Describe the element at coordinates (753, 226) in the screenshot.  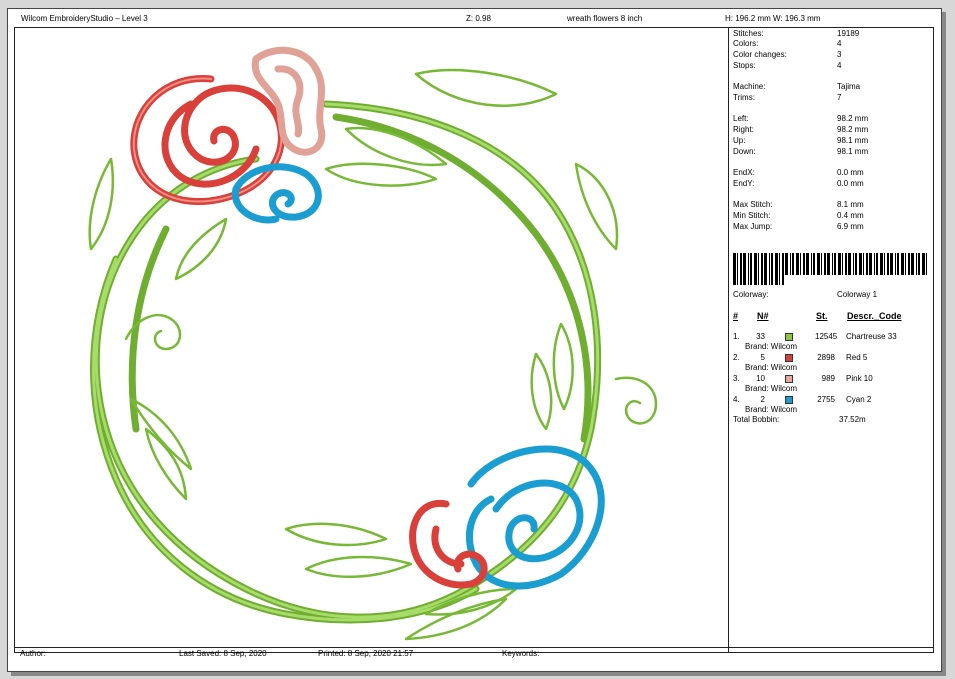
I see `stat-label: Max Jump:` at that location.